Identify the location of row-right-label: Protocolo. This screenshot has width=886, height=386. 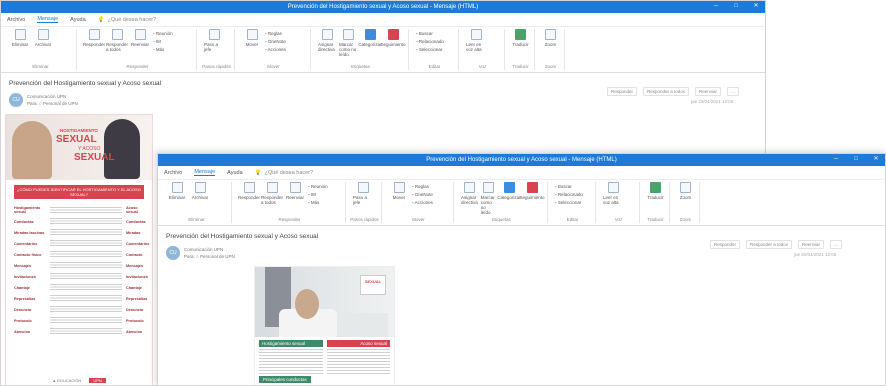
(135, 320).